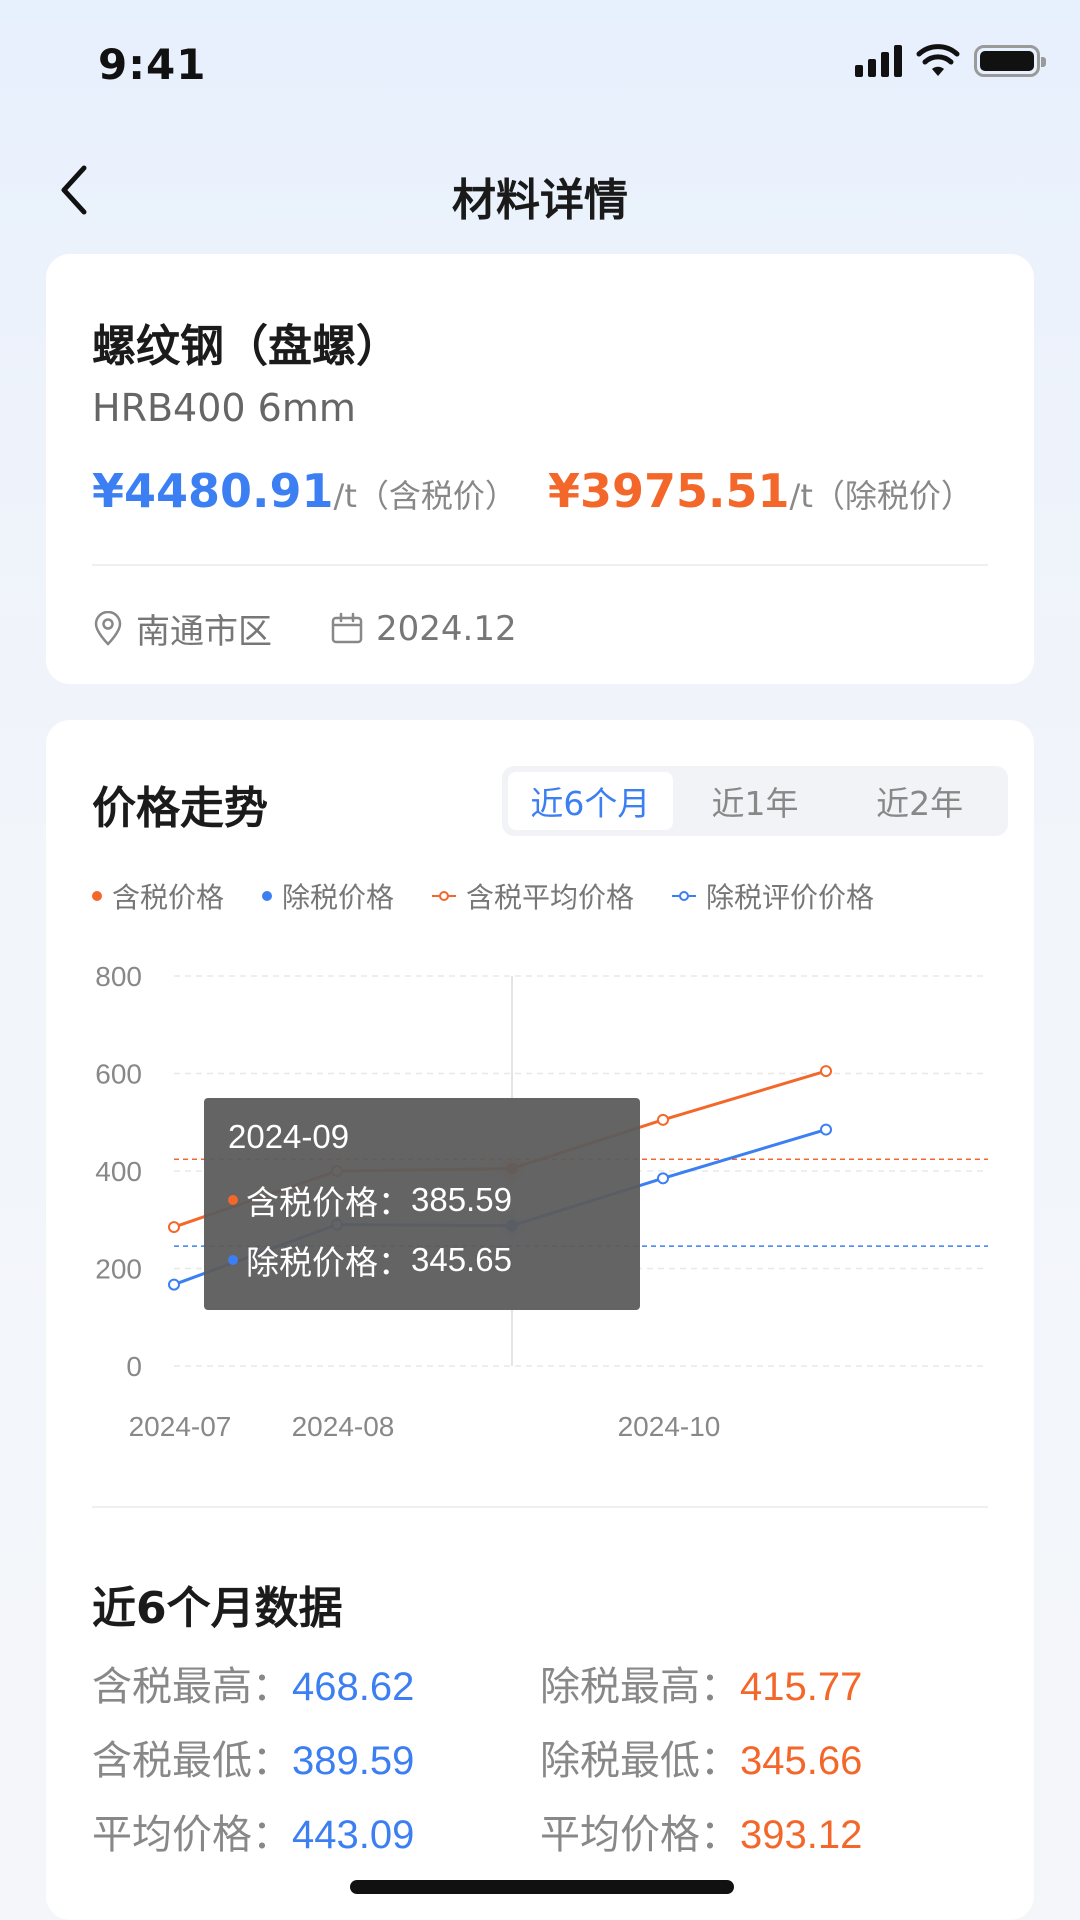 This screenshot has width=1080, height=1920. Describe the element at coordinates (353, 1835) in the screenshot. I see `stat-value: 443.09` at that location.